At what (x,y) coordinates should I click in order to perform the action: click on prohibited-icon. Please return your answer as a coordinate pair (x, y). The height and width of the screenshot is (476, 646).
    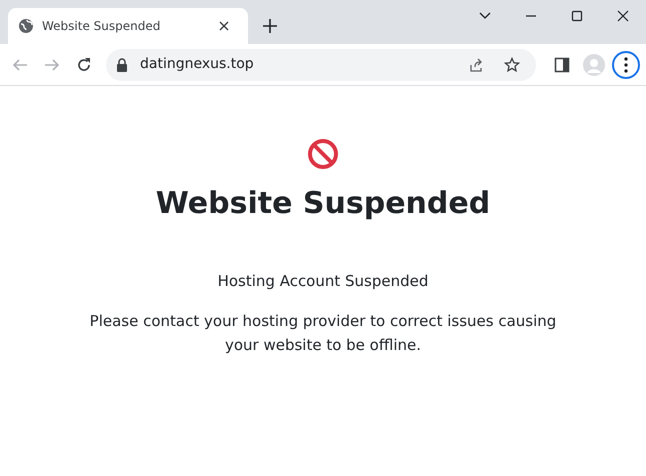
    Looking at the image, I should click on (323, 154).